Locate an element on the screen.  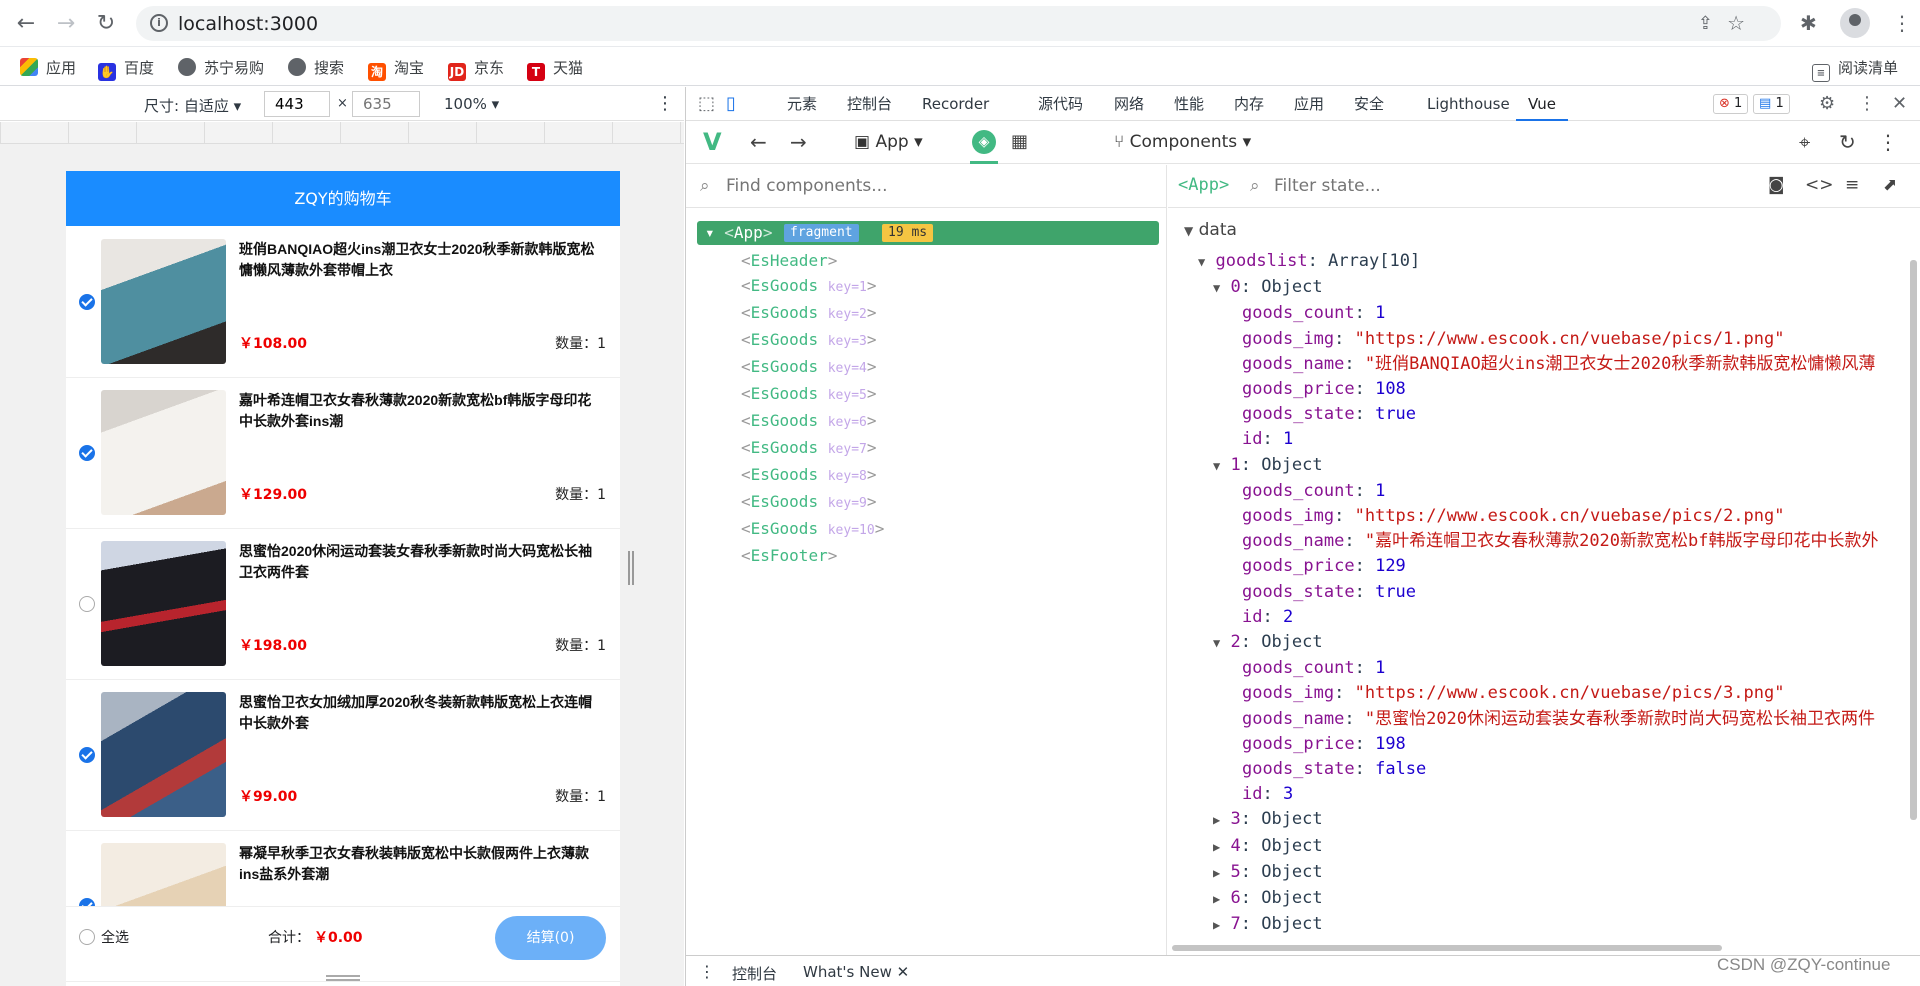
timeline-icon: ▦ is located at coordinates (1019, 141).